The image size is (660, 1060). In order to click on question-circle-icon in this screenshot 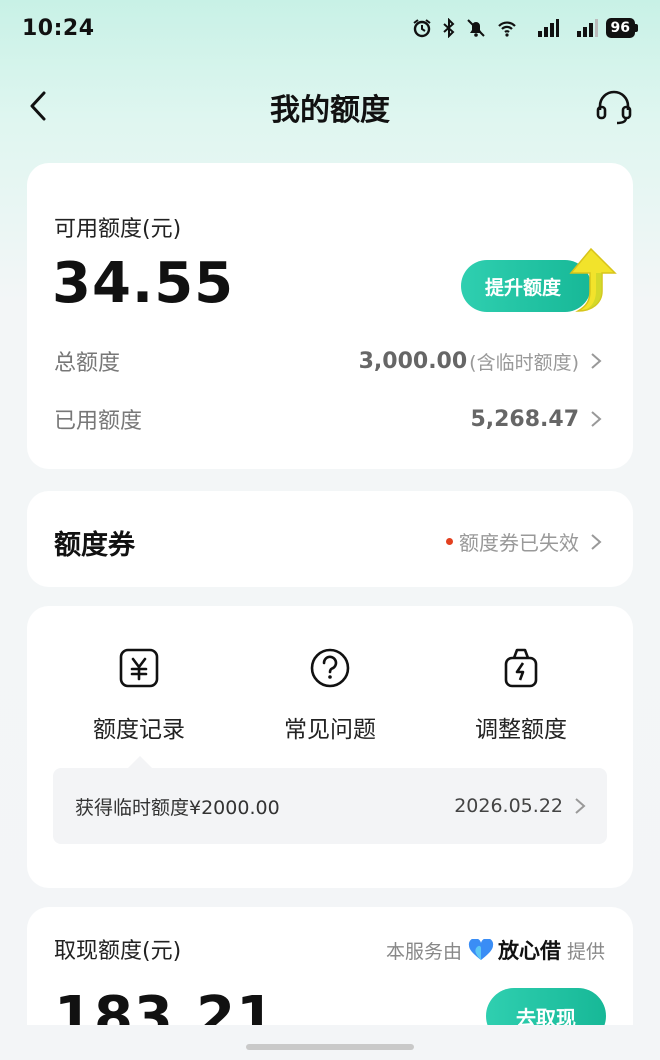, I will do `click(330, 668)`.